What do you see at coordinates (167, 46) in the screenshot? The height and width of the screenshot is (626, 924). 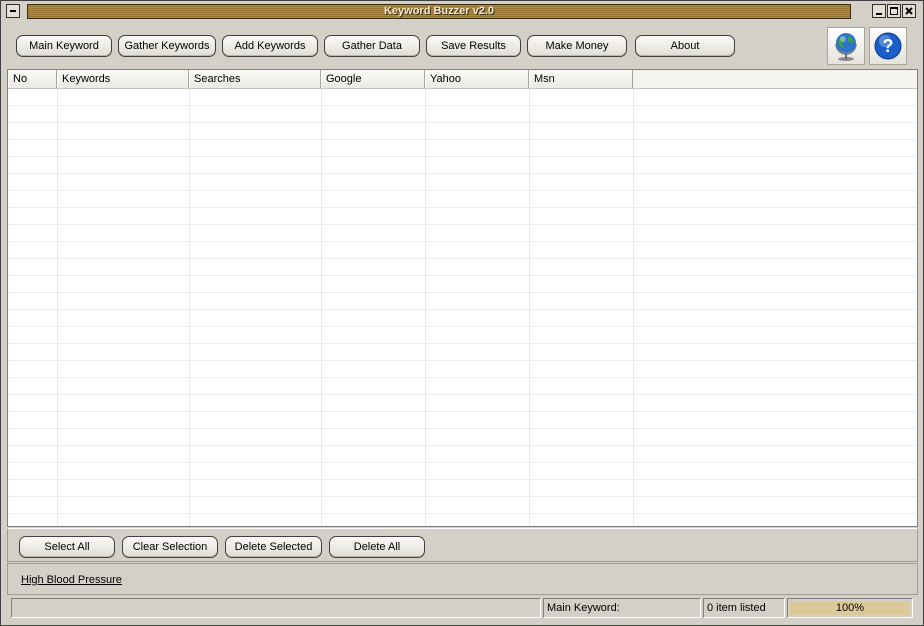 I see `gather-keywords-button: Gather Keywords` at bounding box center [167, 46].